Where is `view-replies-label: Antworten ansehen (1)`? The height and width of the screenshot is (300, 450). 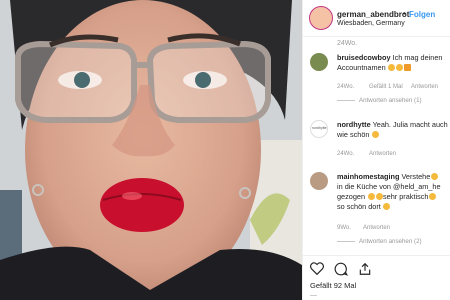 view-replies-label: Antworten ansehen (1) is located at coordinates (390, 100).